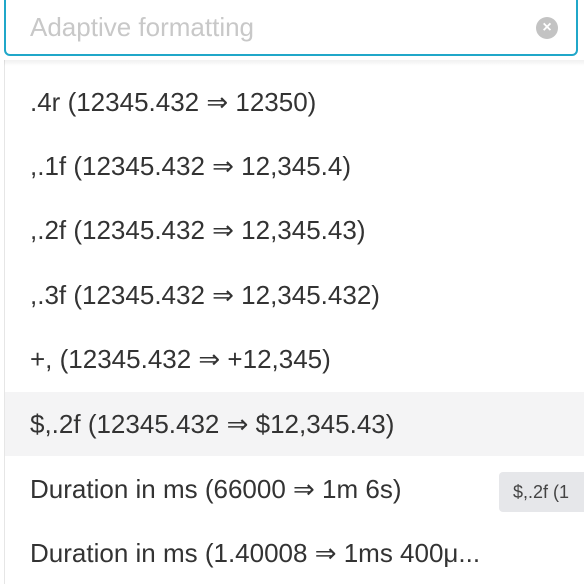 Image resolution: width=584 pixels, height=584 pixels. I want to click on option-1f: ,.1f (12345.432 ⇒ 12,345.4), so click(294, 166).